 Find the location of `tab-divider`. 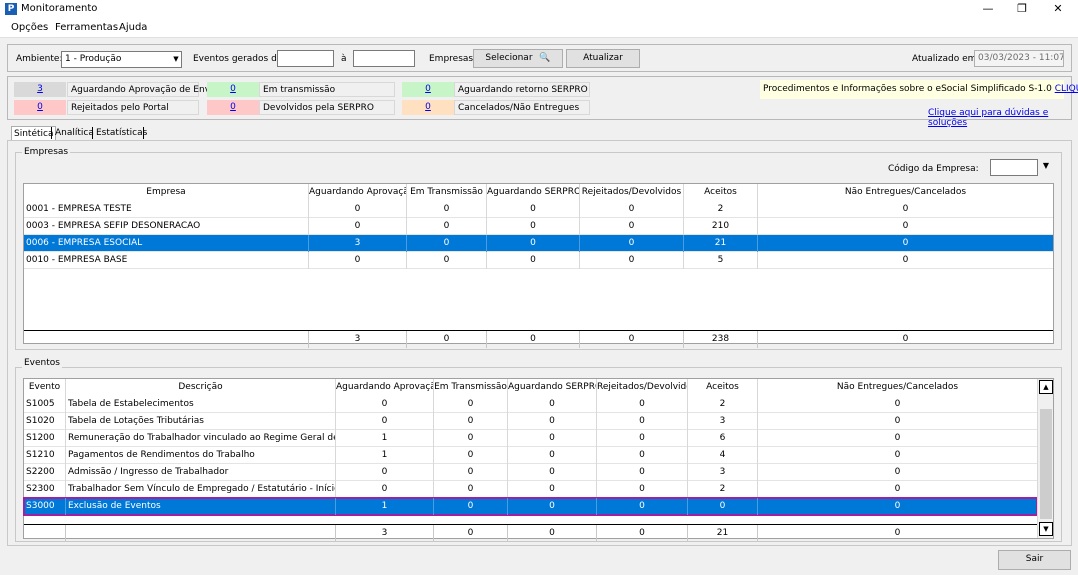

tab-divider is located at coordinates (143, 133).